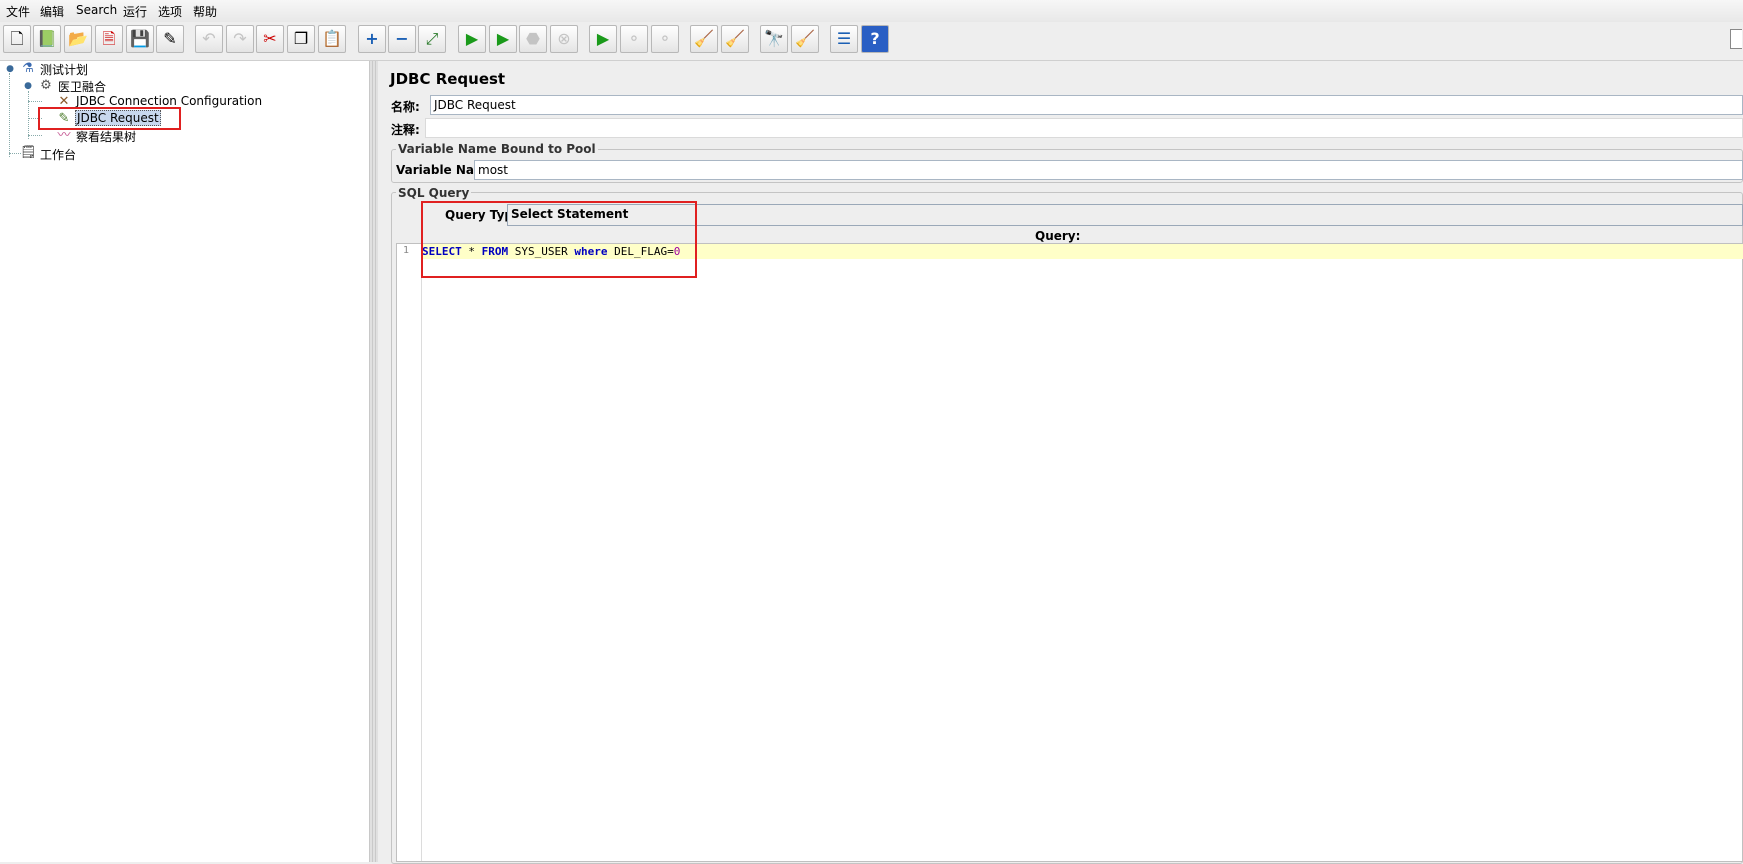  I want to click on menu-help: 帮助, so click(205, 11).